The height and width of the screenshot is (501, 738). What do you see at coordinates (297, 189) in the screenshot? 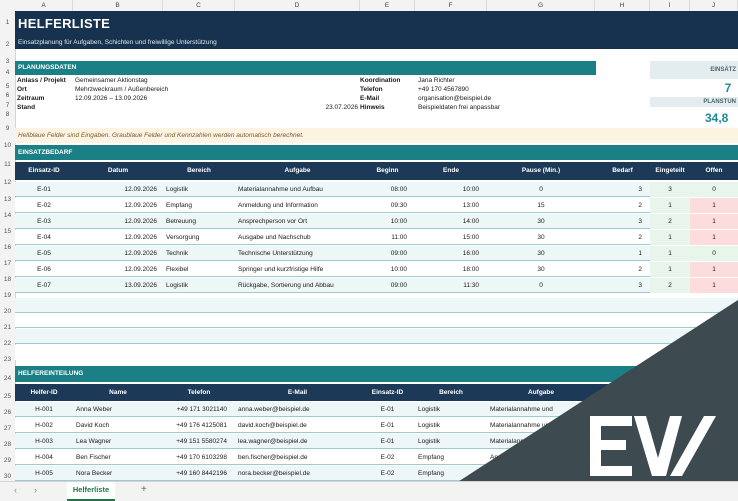
I see `bedarf-cell: Materialannahme und Aufbau` at bounding box center [297, 189].